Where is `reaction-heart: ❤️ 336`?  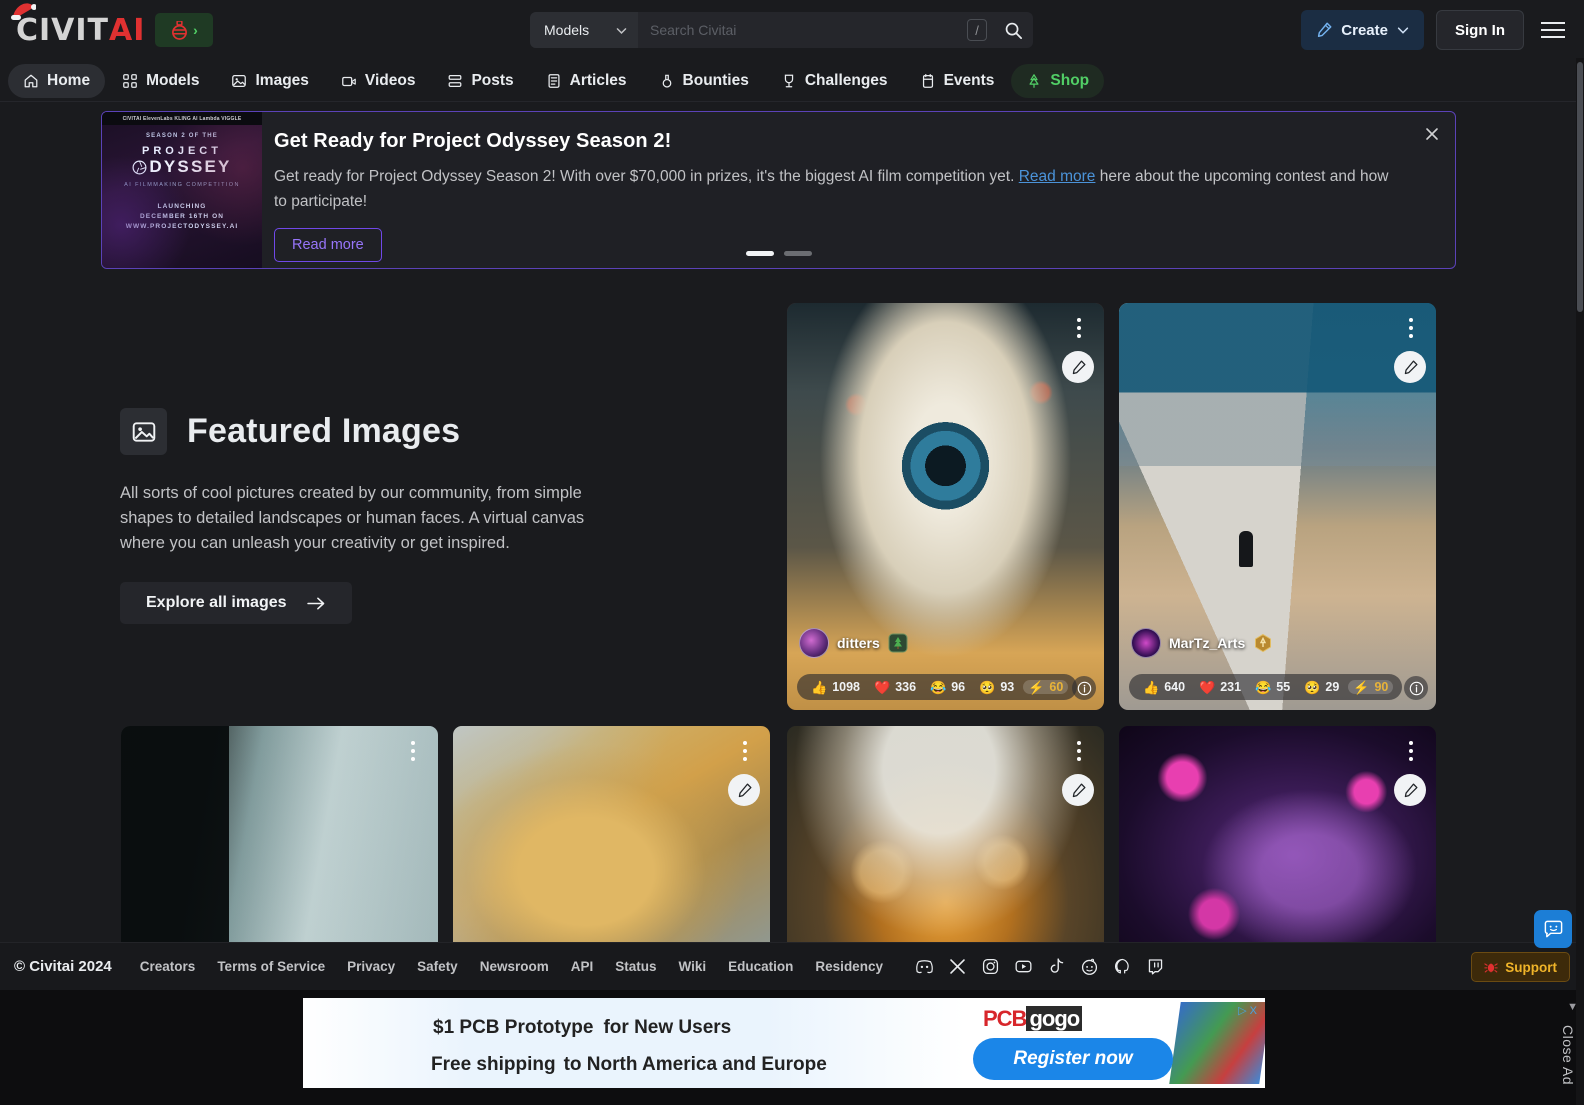
reaction-heart: ❤️ 336 is located at coordinates (895, 687).